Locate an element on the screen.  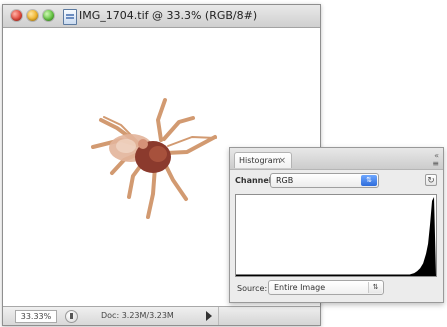
document-size-text: Doc: 3.23M/3.23M is located at coordinates (137, 315).